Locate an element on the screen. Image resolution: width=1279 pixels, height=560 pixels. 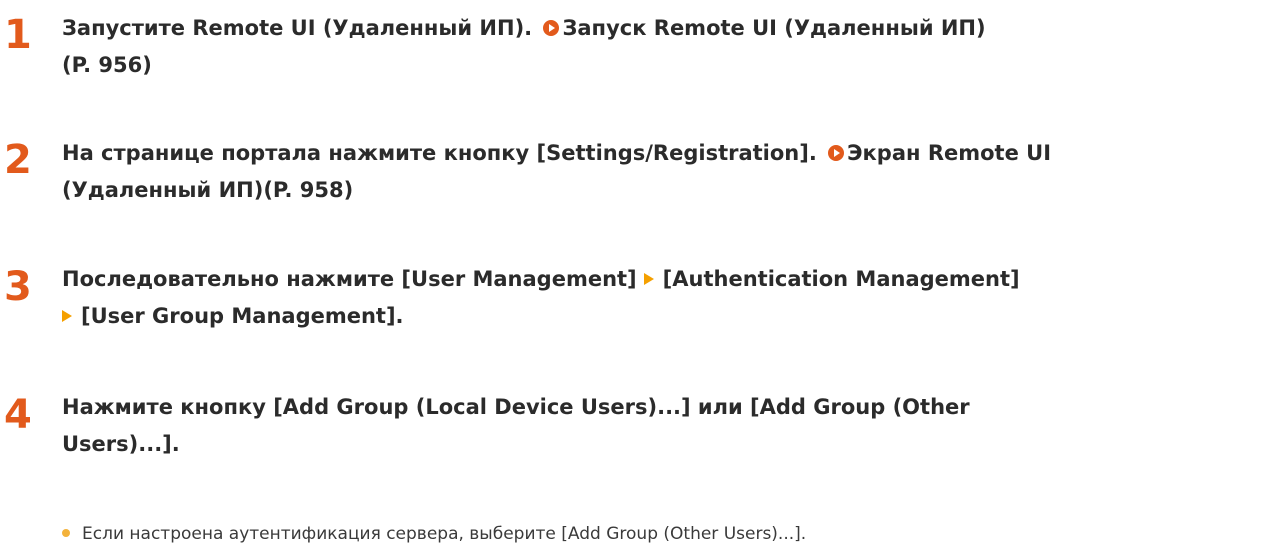
step-instruction-cont: Users)...]. is located at coordinates (121, 444).